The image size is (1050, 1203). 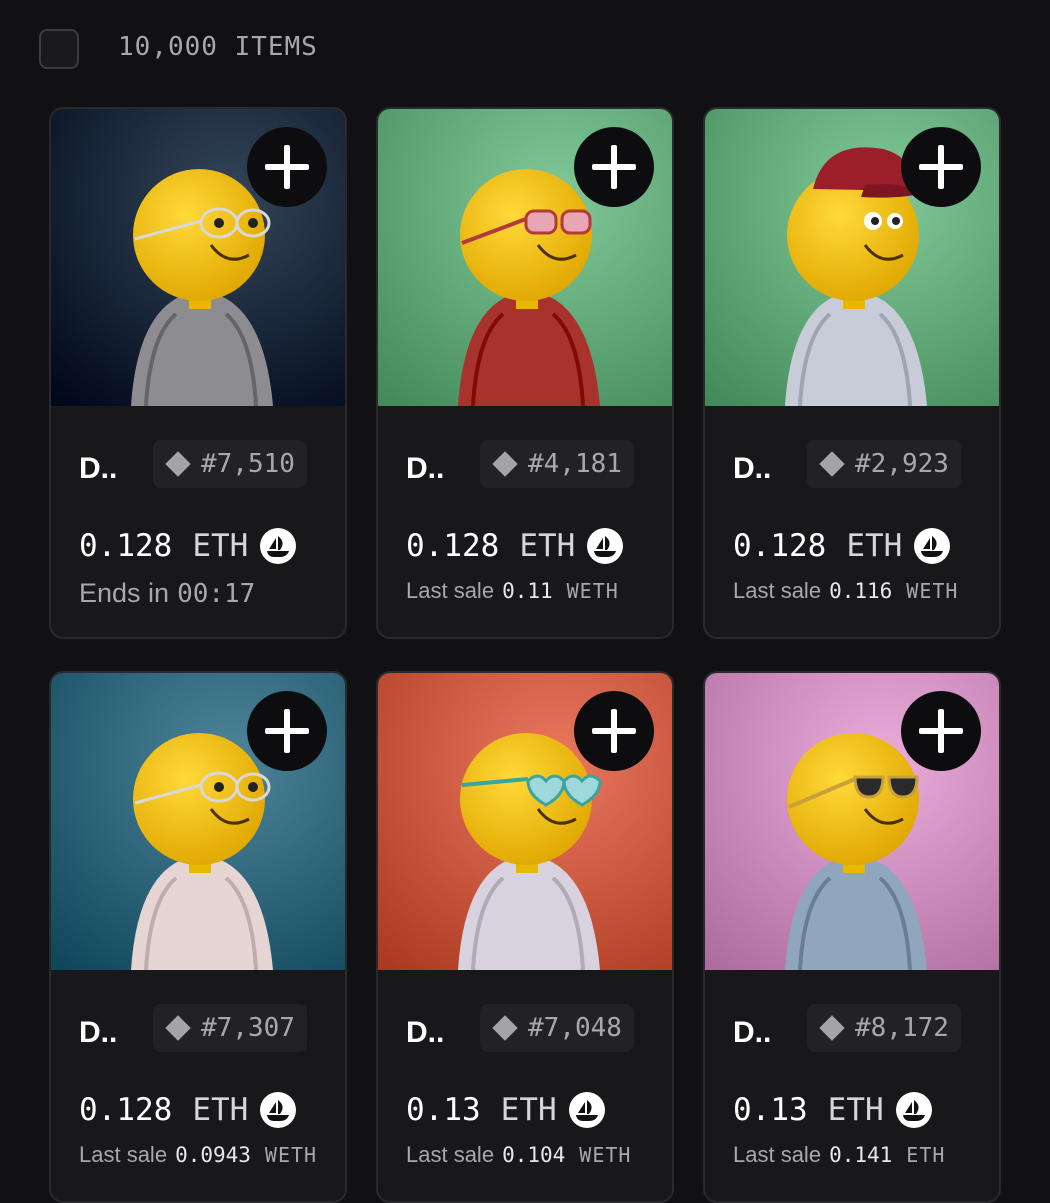 What do you see at coordinates (124, 593) in the screenshot?
I see `sale-info-label: Ends in` at bounding box center [124, 593].